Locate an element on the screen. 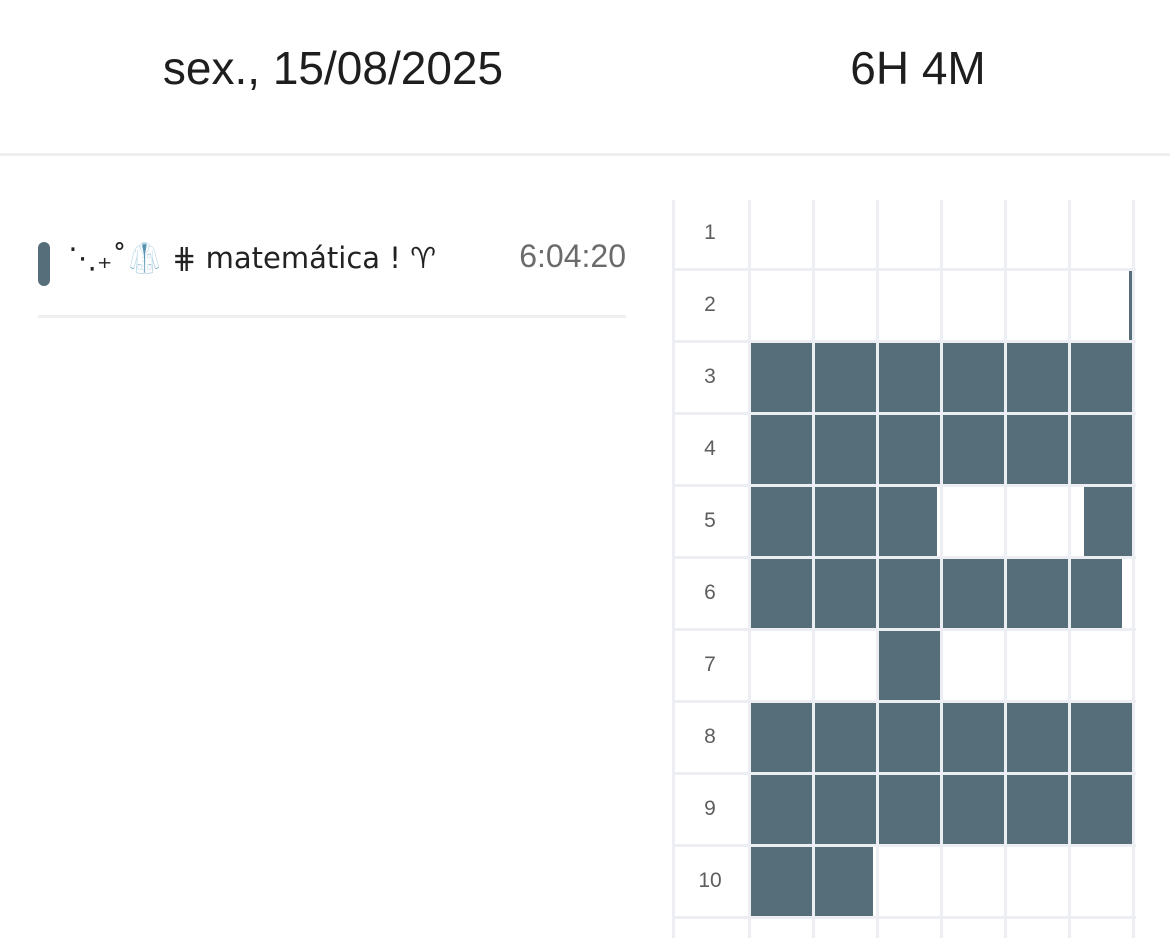 Image resolution: width=1170 pixels, height=938 pixels. activity-list-item: ⋱₊˚🥼 ⋕ 𝗆𝖺𝗍𝖾𝗆á𝗍𝗂𝖼𝖺 ! ♈︎ 6:04:20 is located at coordinates (332, 259).